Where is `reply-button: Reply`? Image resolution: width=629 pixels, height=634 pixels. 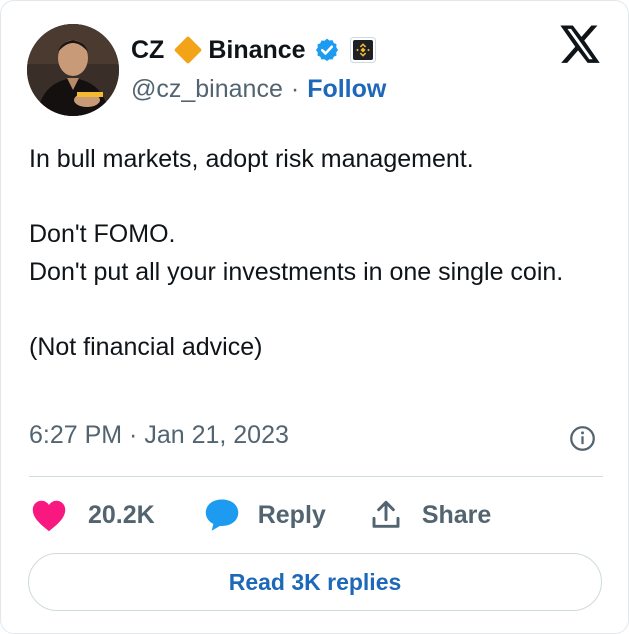
reply-button: Reply is located at coordinates (264, 515).